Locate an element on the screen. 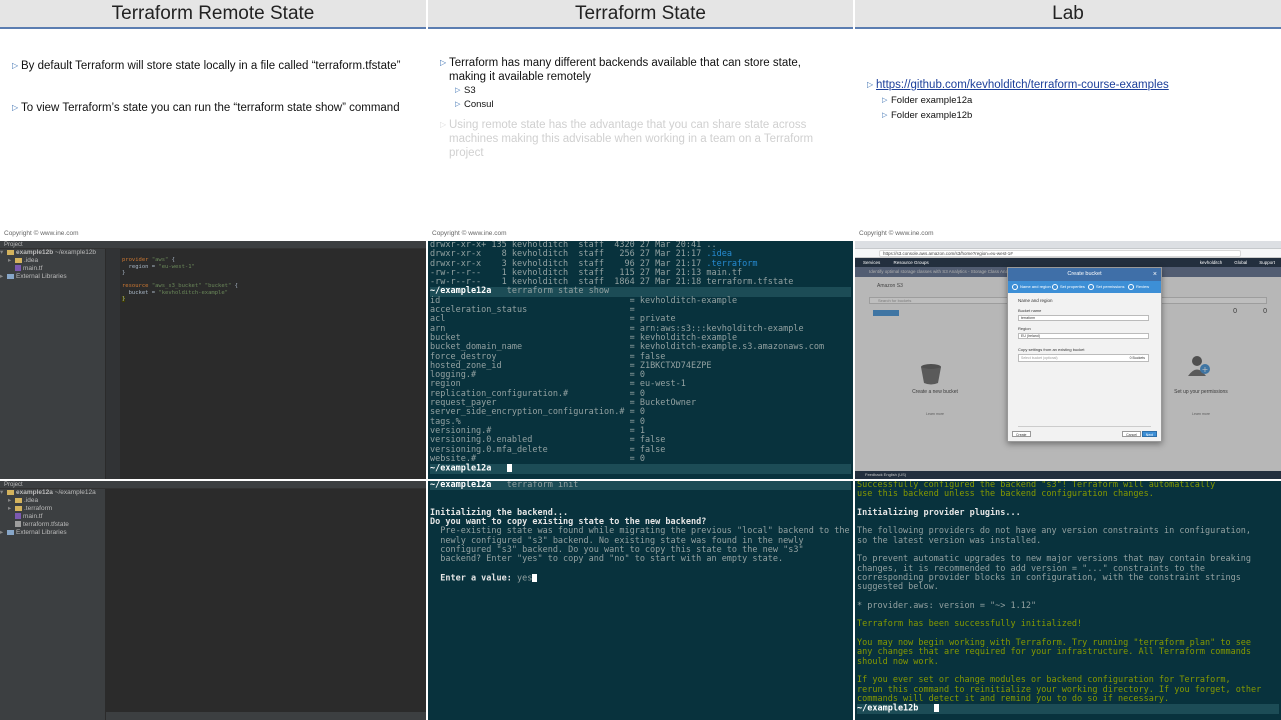 This screenshot has height=720, width=1281. nav-resource-groups: Resource Groups is located at coordinates (911, 262).